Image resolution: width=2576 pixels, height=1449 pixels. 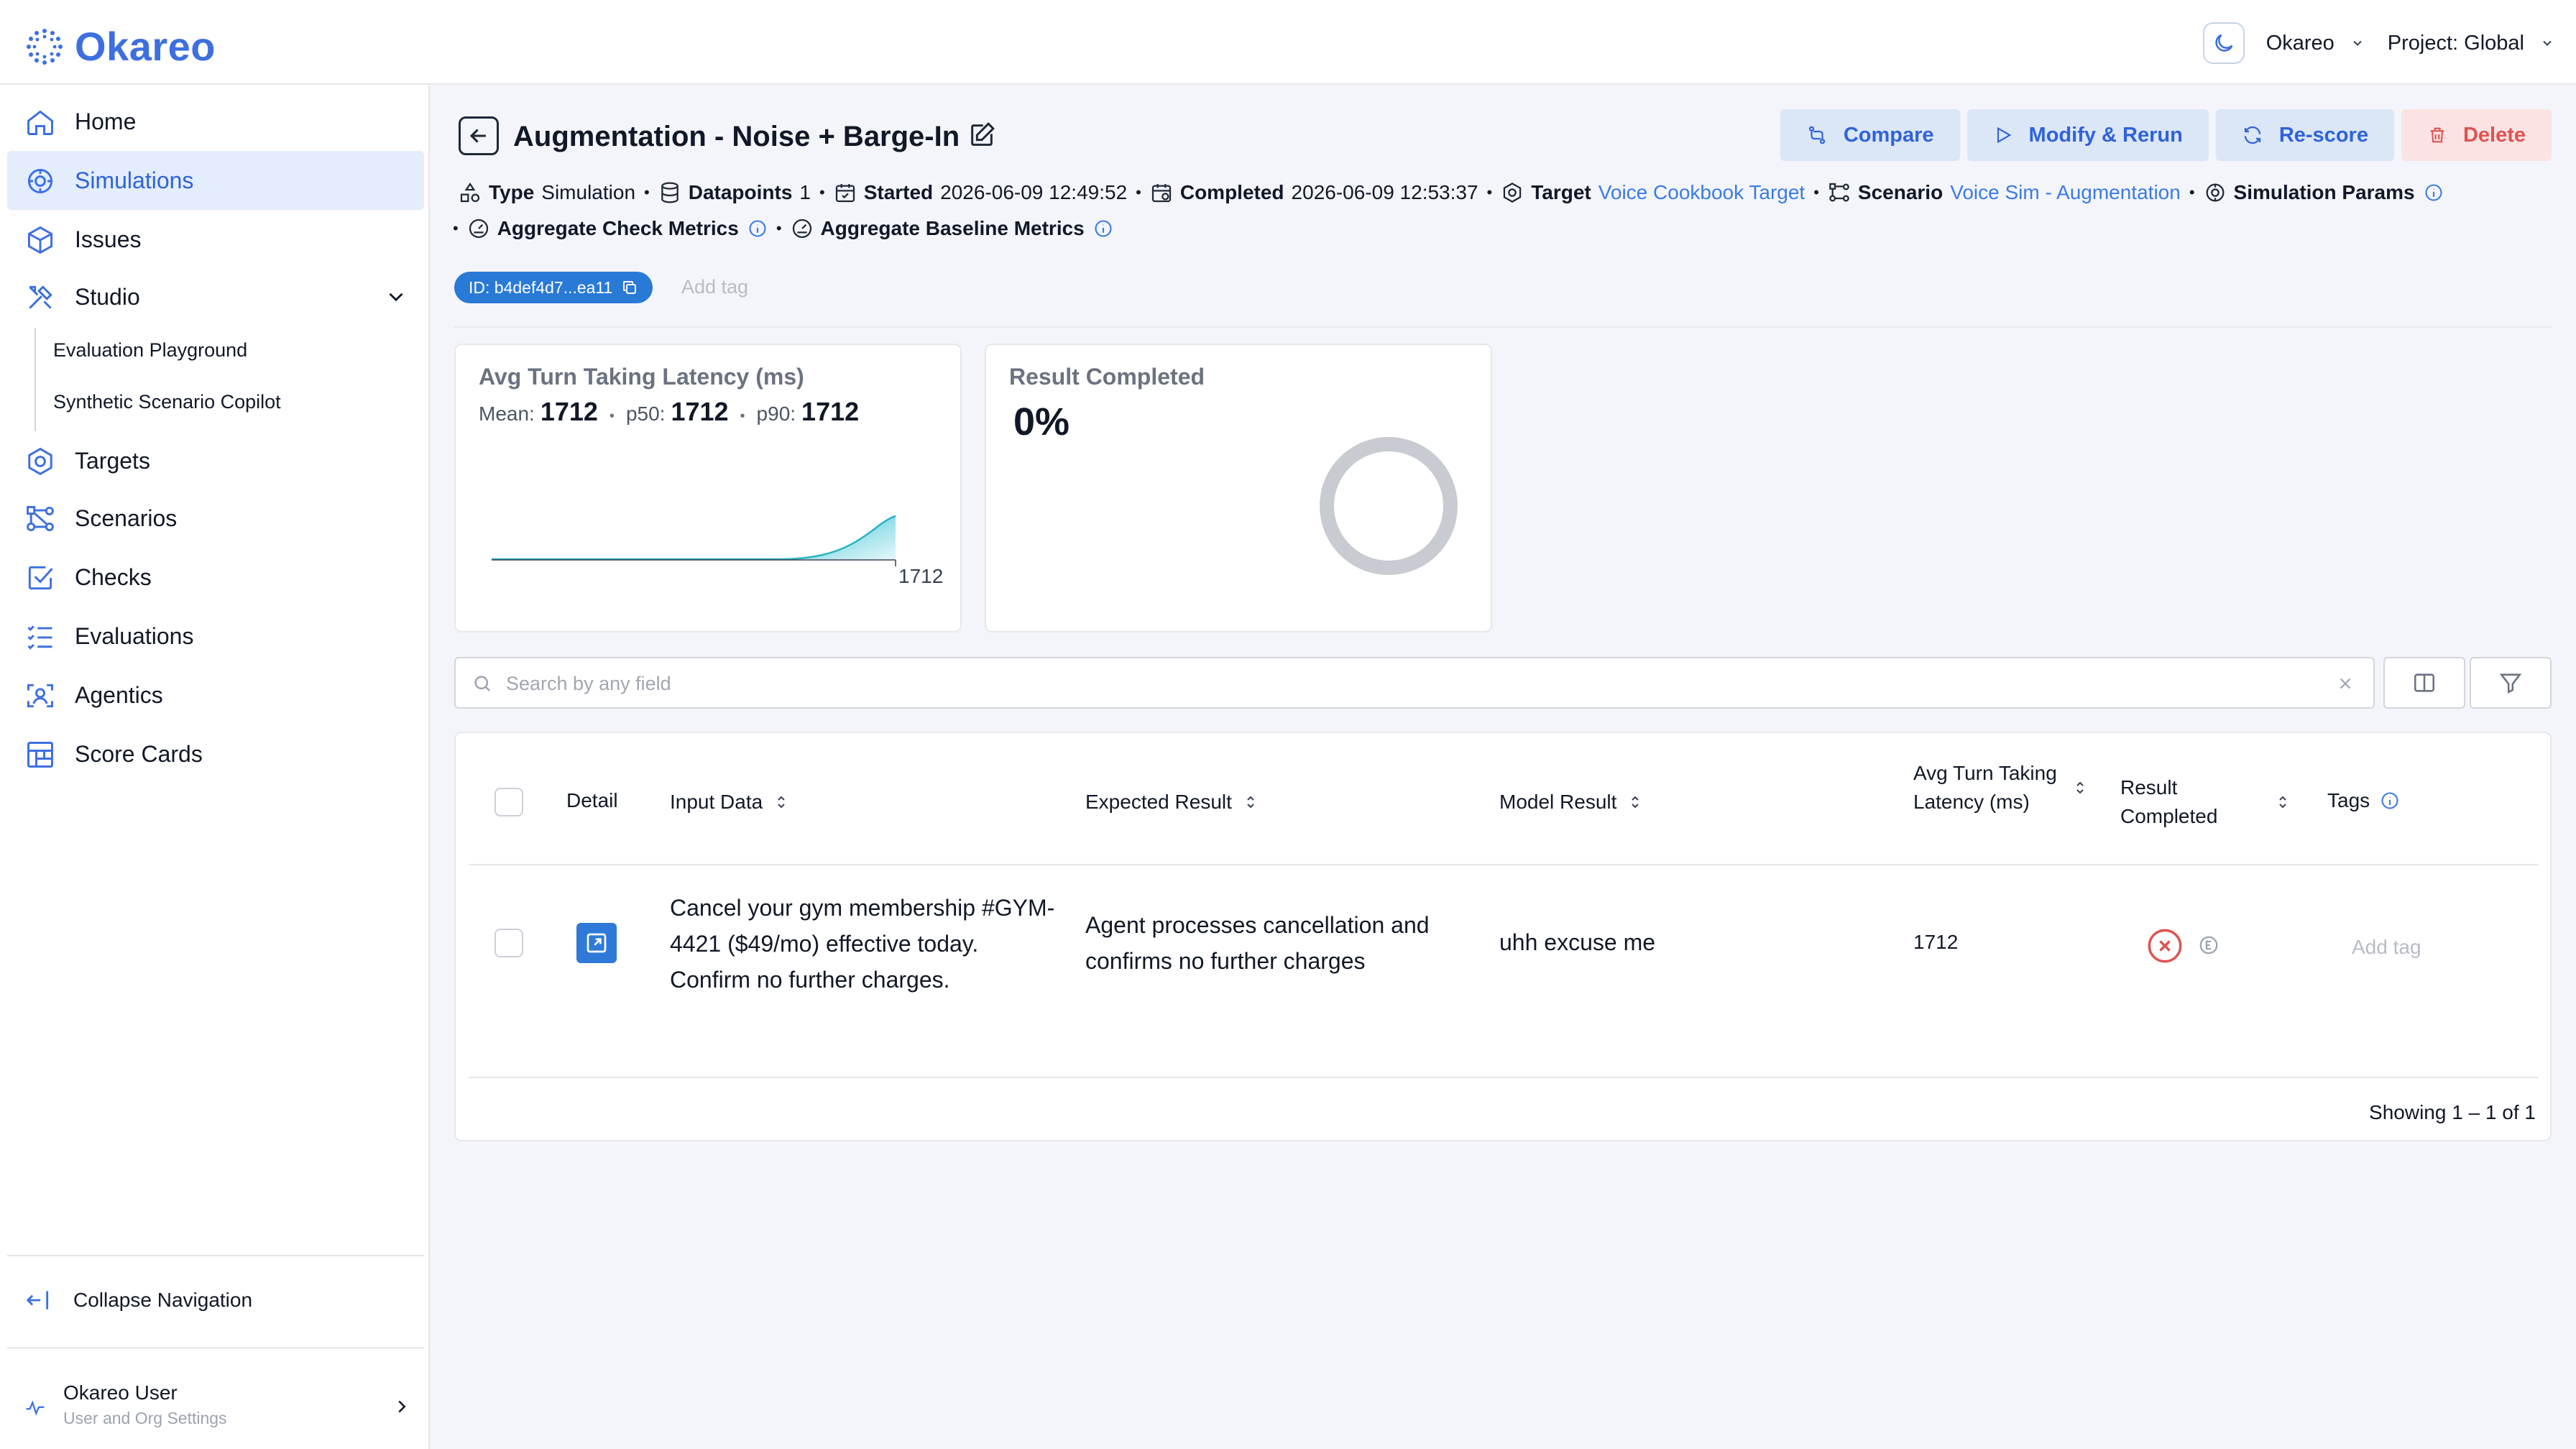 I want to click on project-selector: Project: Global, so click(x=2471, y=43).